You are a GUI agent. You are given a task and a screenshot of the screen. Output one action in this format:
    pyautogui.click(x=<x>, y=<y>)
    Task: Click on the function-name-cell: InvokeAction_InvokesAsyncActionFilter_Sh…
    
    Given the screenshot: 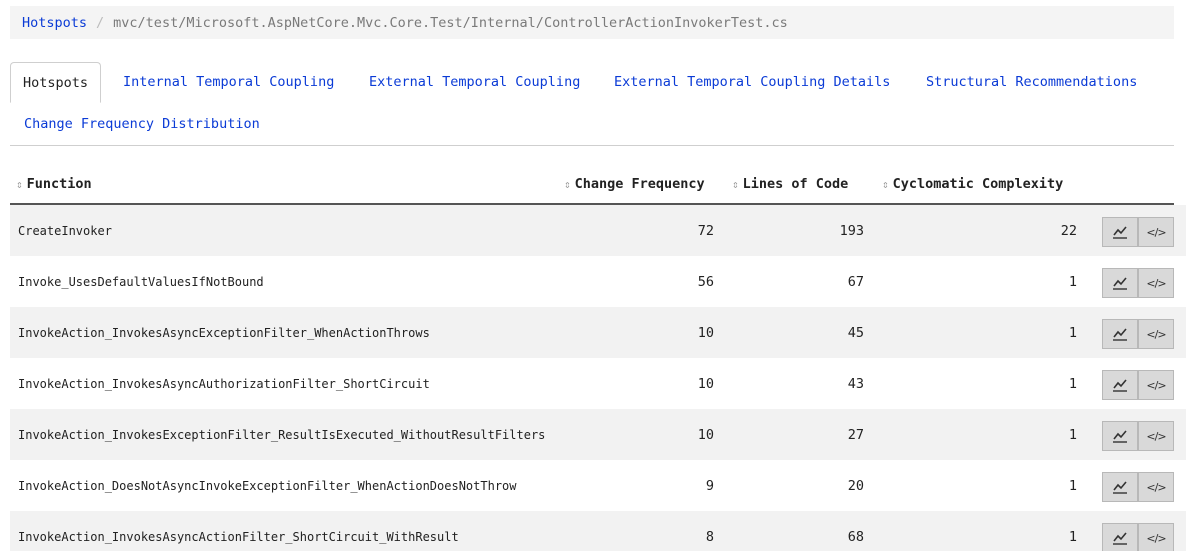 What is the action you would take?
    pyautogui.click(x=238, y=531)
    